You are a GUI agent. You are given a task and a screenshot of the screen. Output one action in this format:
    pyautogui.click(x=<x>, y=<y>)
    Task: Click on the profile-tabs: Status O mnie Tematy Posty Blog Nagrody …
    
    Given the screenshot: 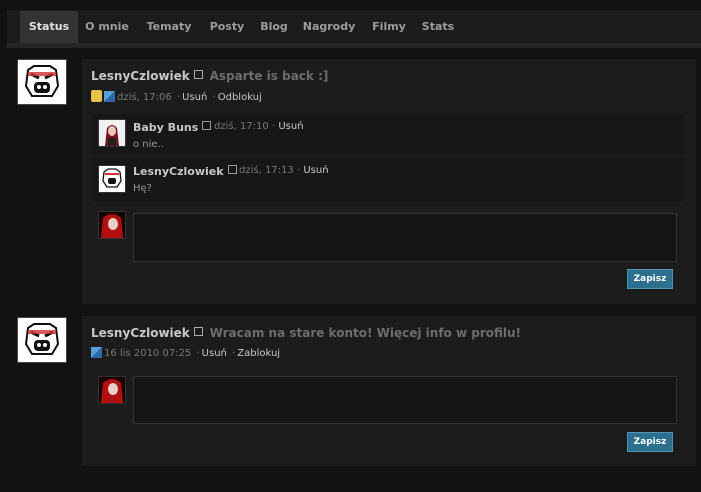 What is the action you would take?
    pyautogui.click(x=354, y=29)
    